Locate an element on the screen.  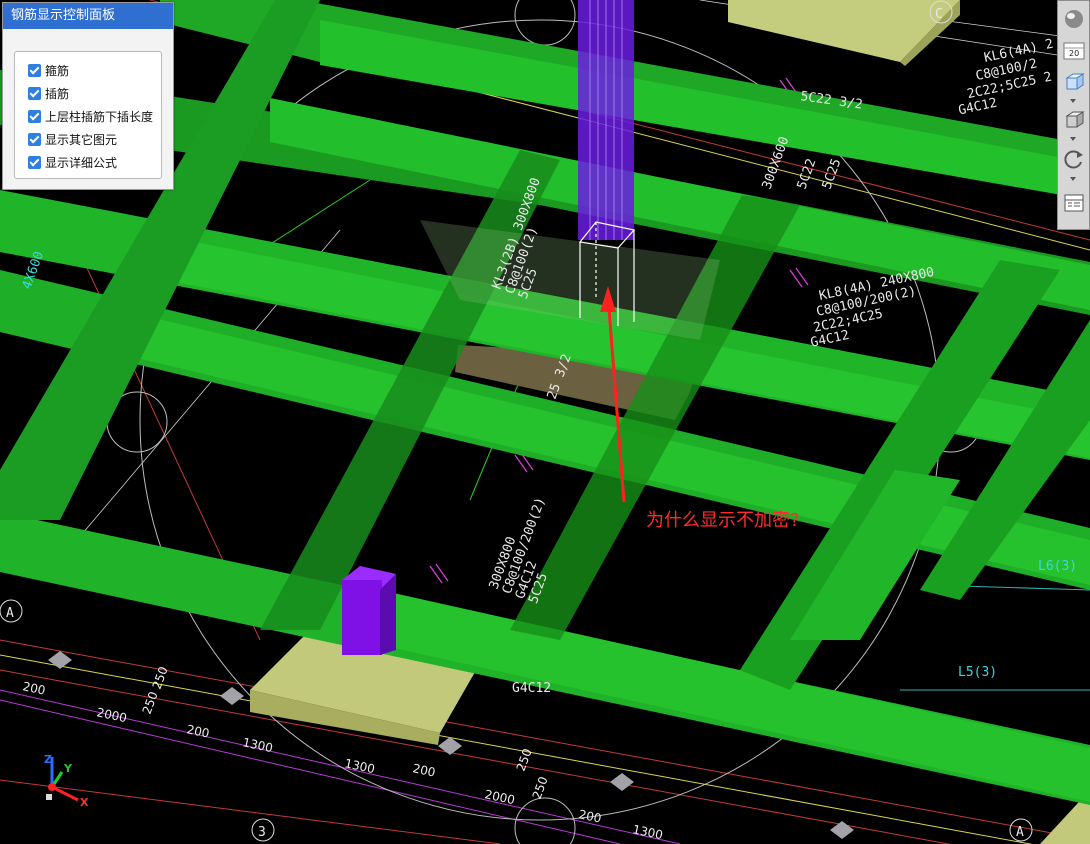
column-lower is located at coordinates (369, 610).